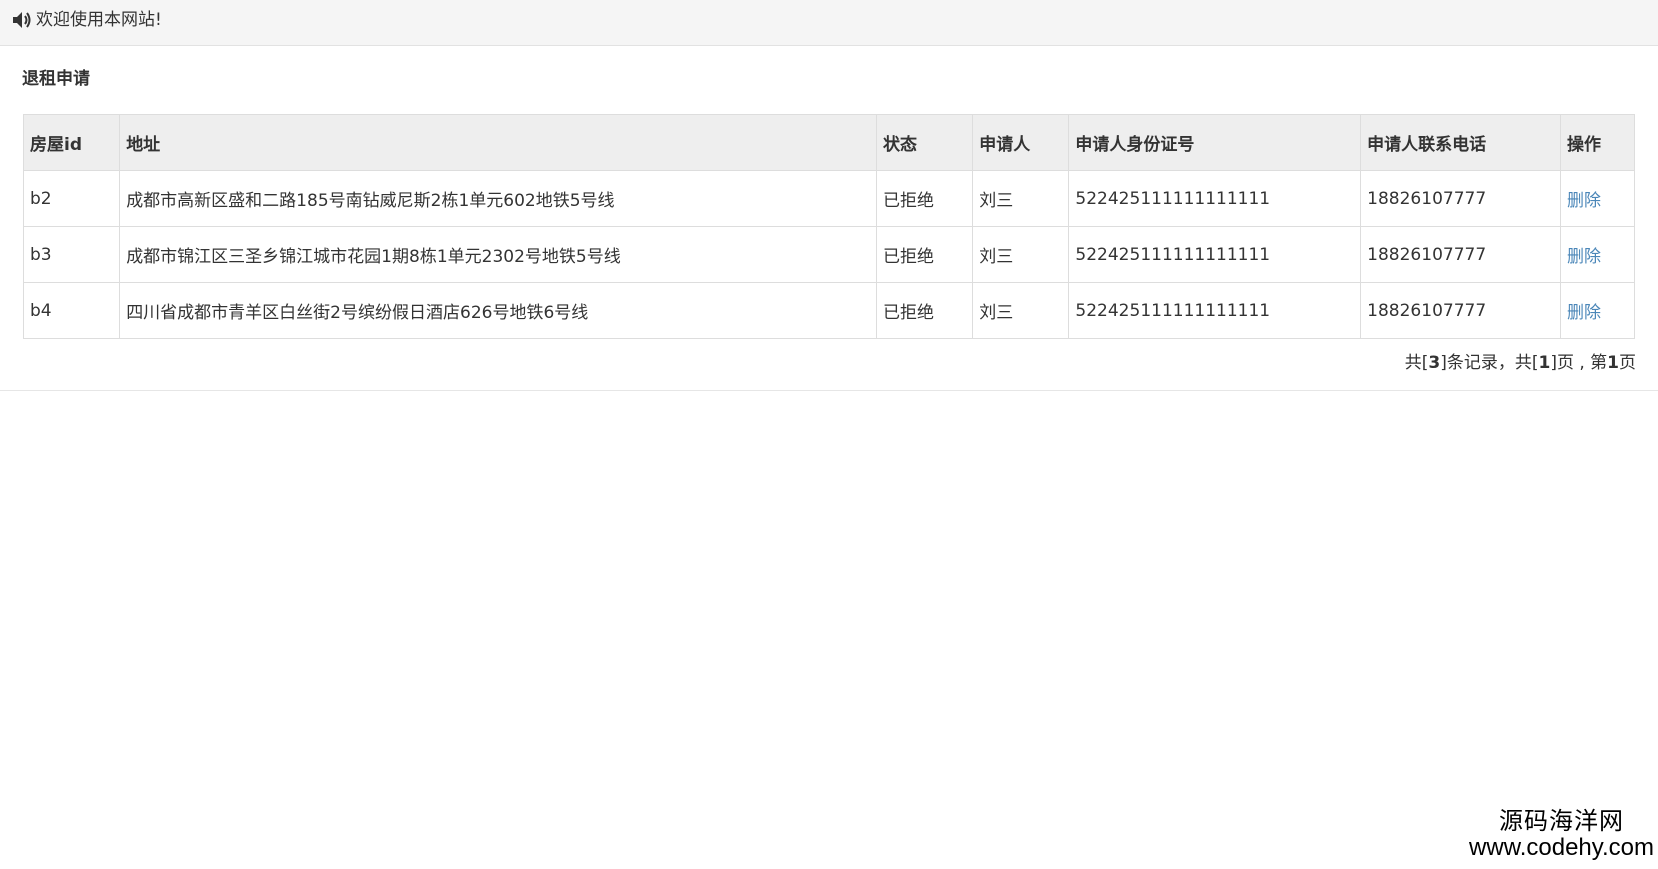 This screenshot has width=1658, height=869. I want to click on cell-house-id: b2, so click(71, 198).